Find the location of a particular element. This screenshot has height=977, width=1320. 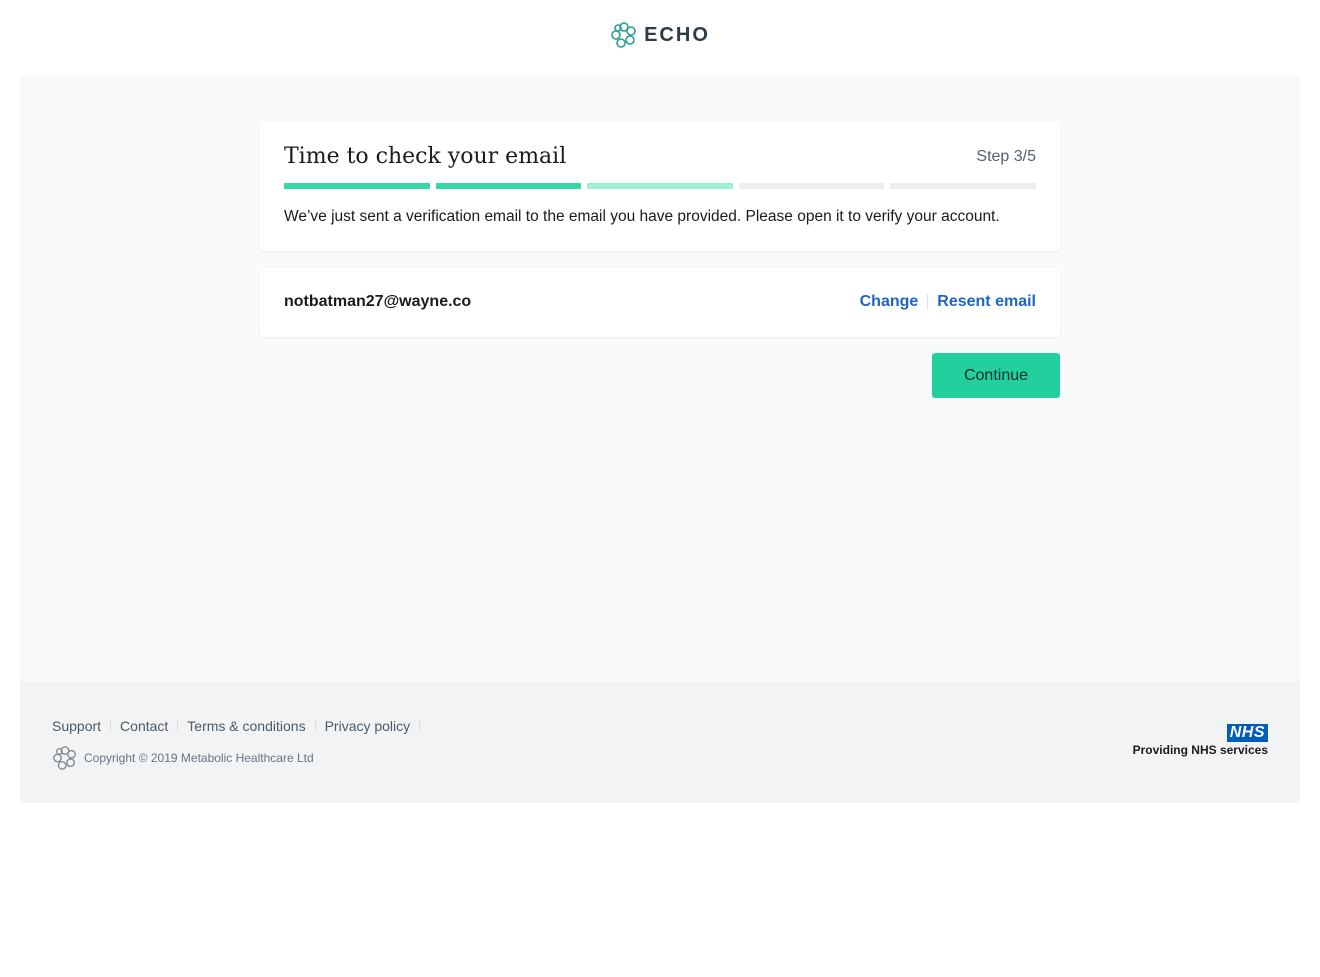

footer-link-privacy: Privacy policy is located at coordinates (368, 726).